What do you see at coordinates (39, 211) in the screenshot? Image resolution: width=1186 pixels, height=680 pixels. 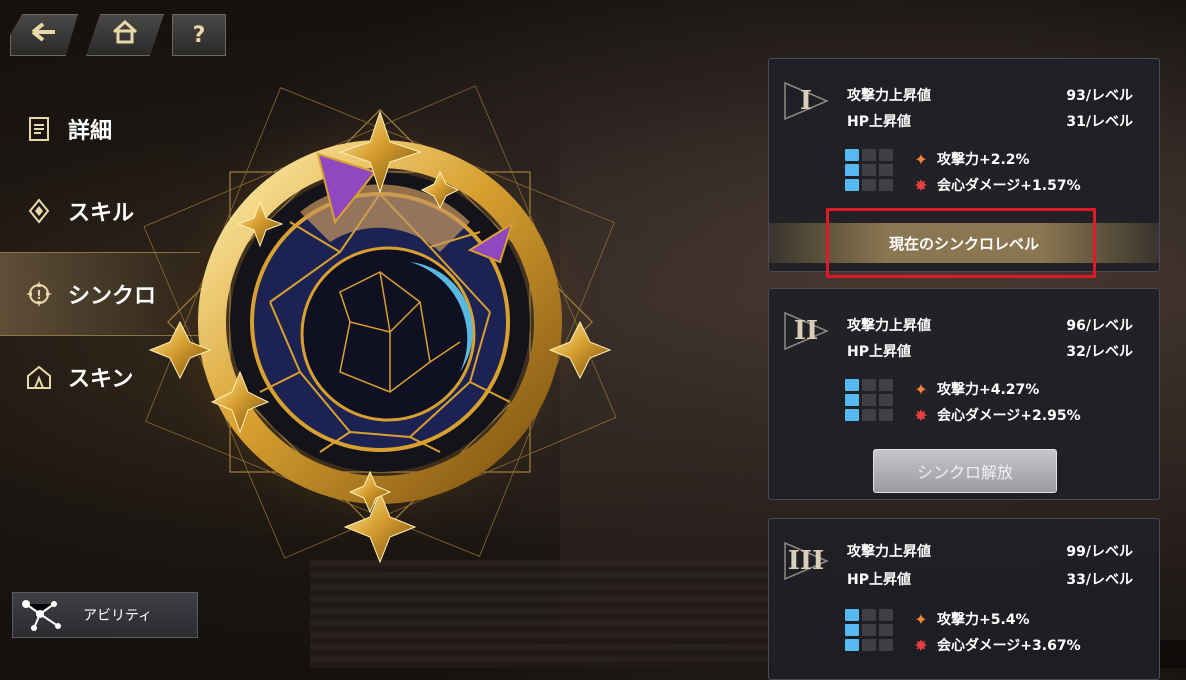 I see `skill-icon` at bounding box center [39, 211].